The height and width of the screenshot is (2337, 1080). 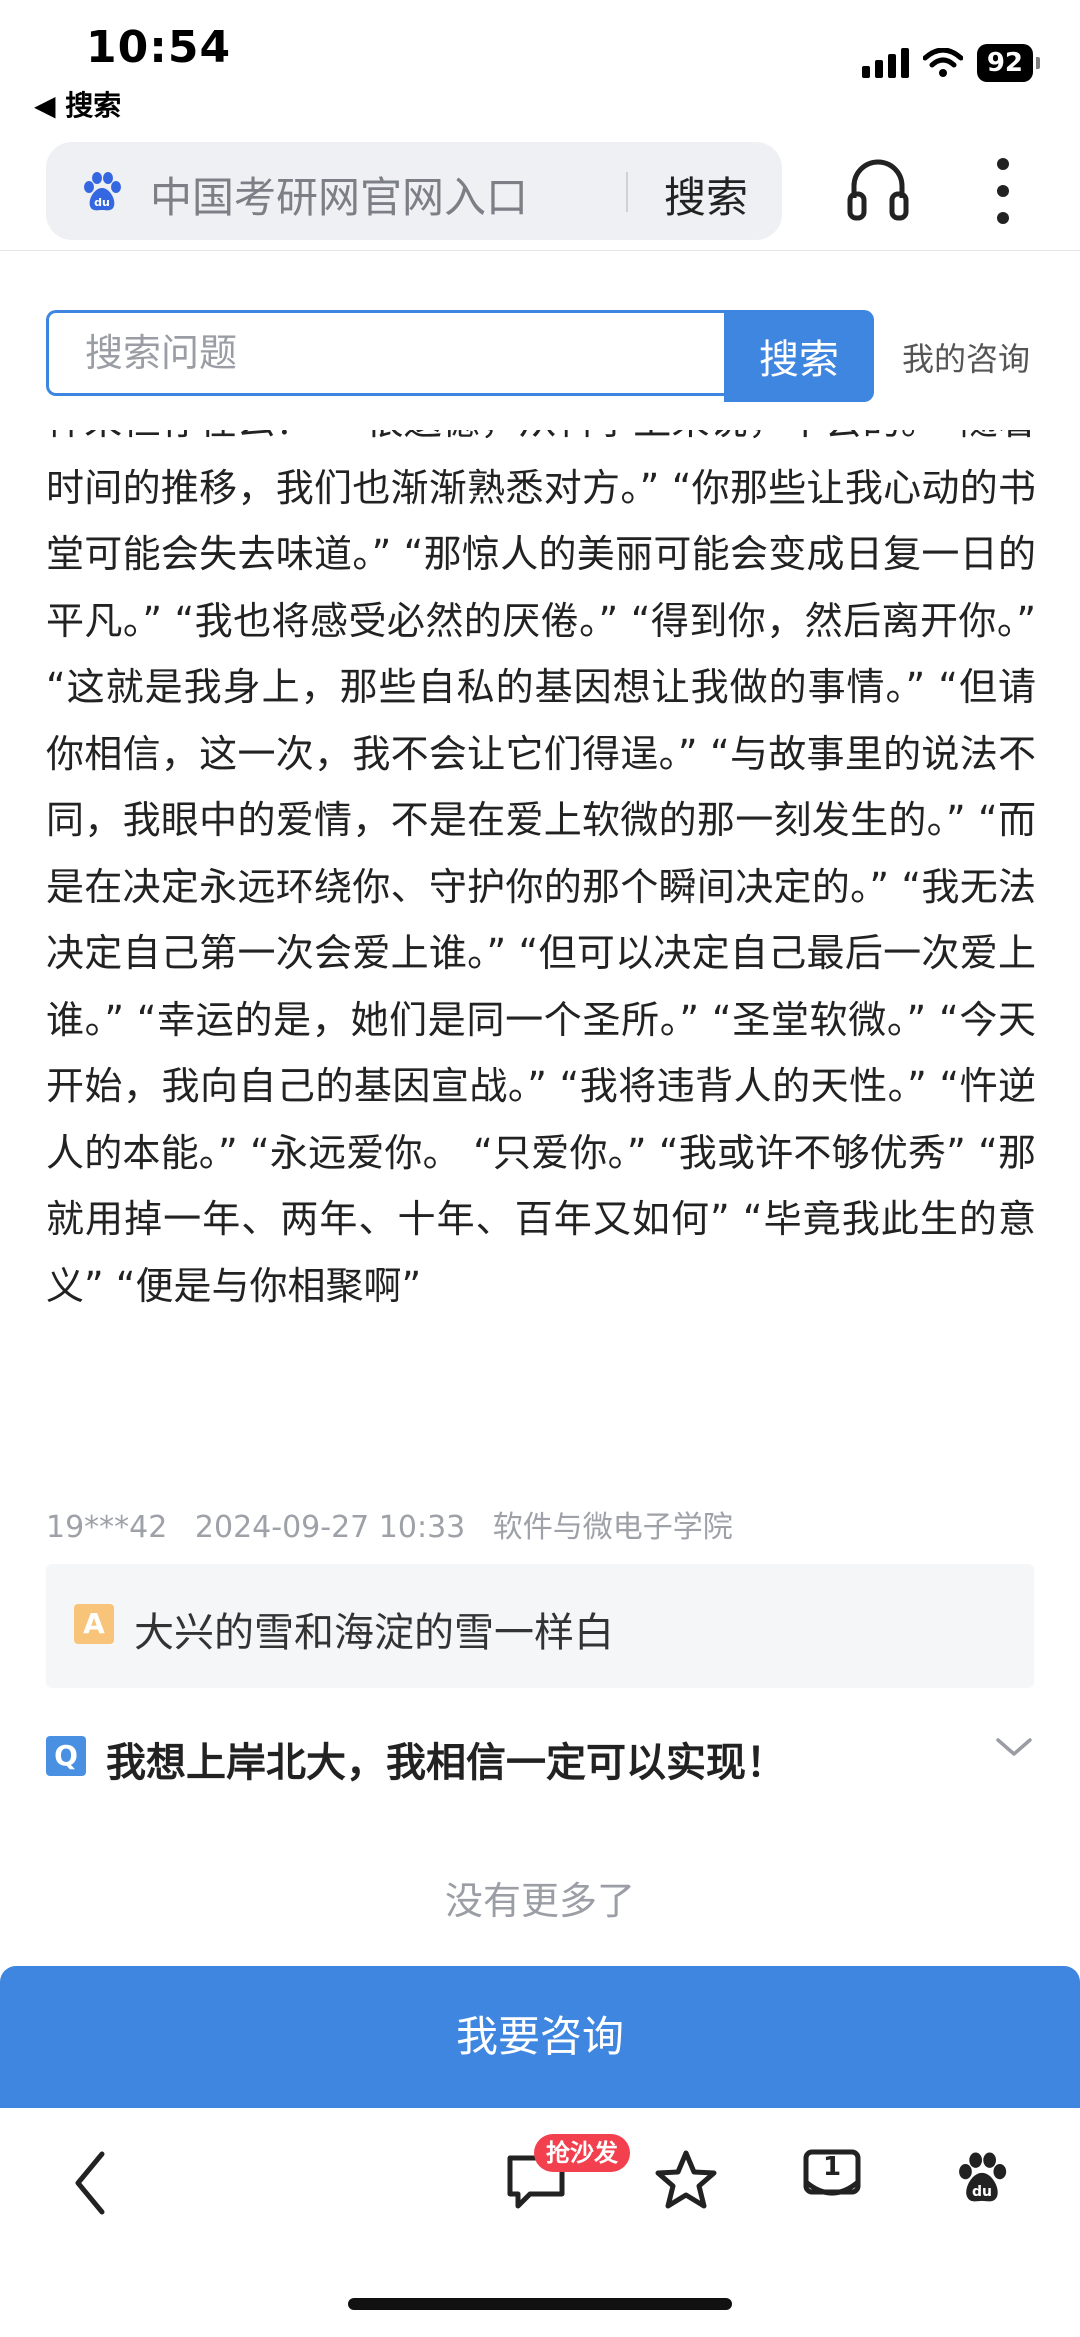 I want to click on tabs-button: 1, so click(x=832, y=2180).